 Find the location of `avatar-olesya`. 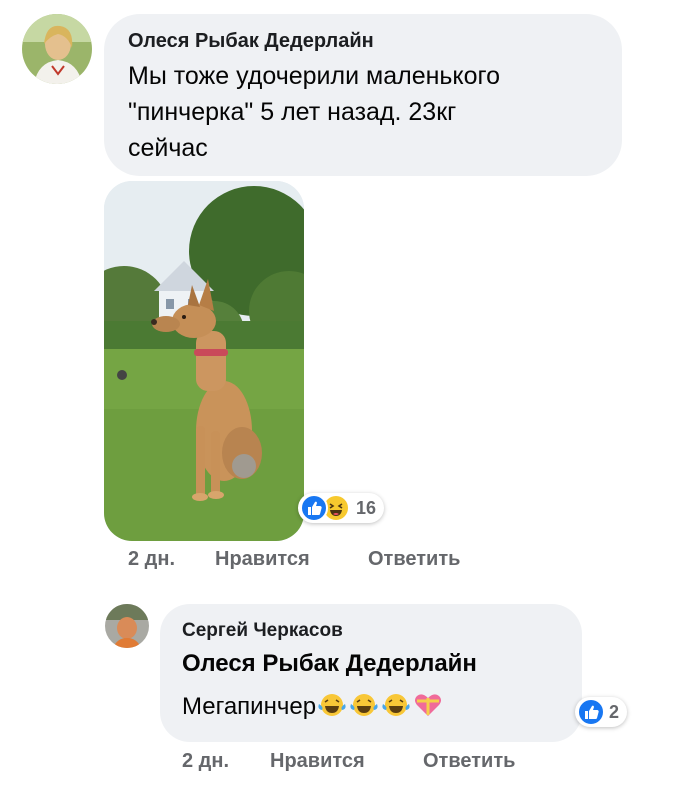

avatar-olesya is located at coordinates (57, 49).